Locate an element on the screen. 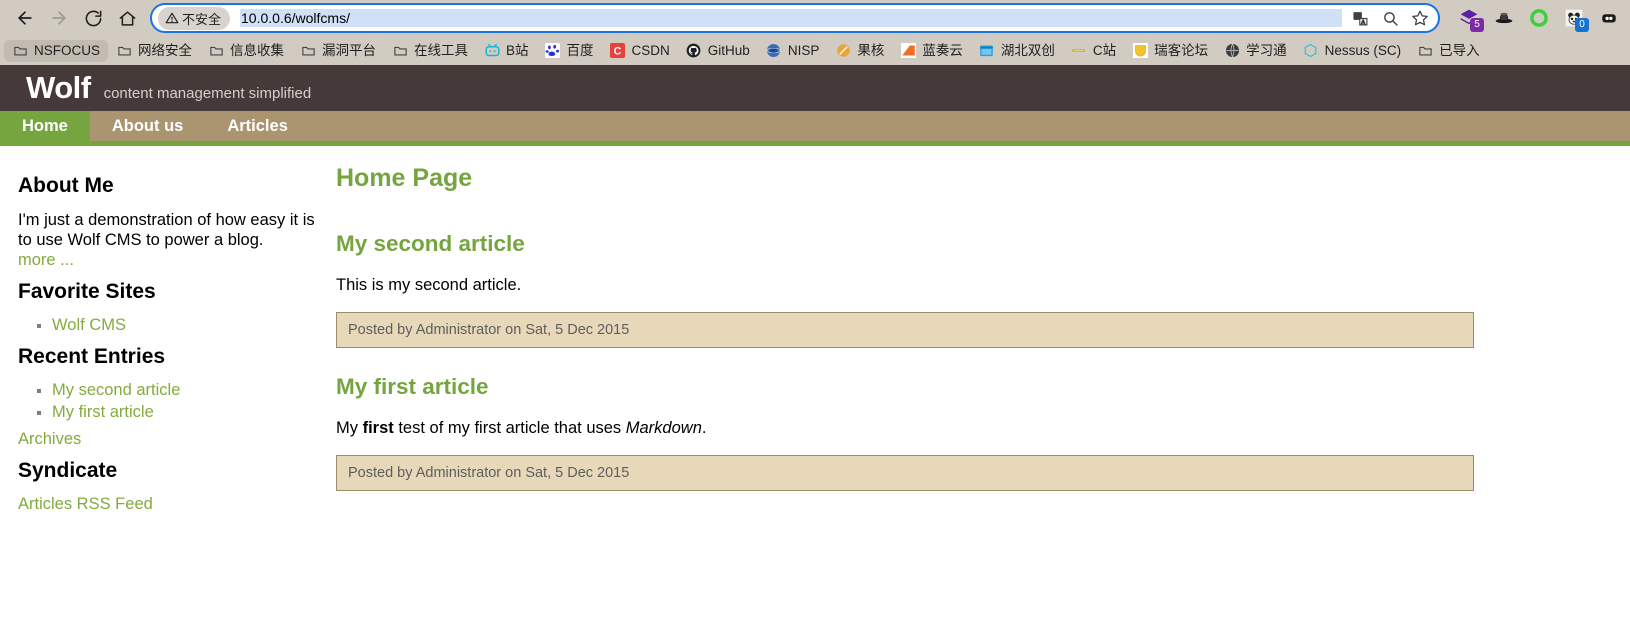 This screenshot has width=1630, height=629. archives-link: Archives is located at coordinates (167, 439).